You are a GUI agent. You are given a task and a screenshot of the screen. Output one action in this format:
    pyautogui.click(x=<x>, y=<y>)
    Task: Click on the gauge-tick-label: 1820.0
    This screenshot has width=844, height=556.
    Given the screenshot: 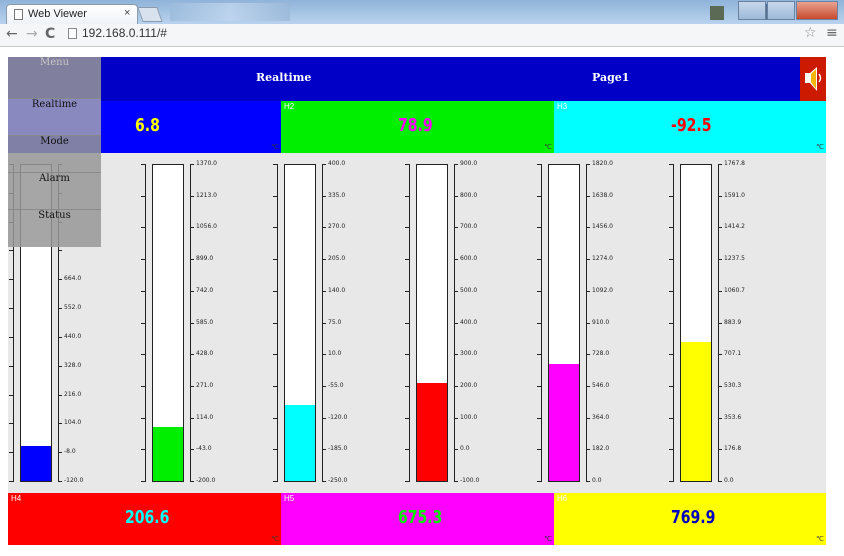 What is the action you would take?
    pyautogui.click(x=602, y=163)
    